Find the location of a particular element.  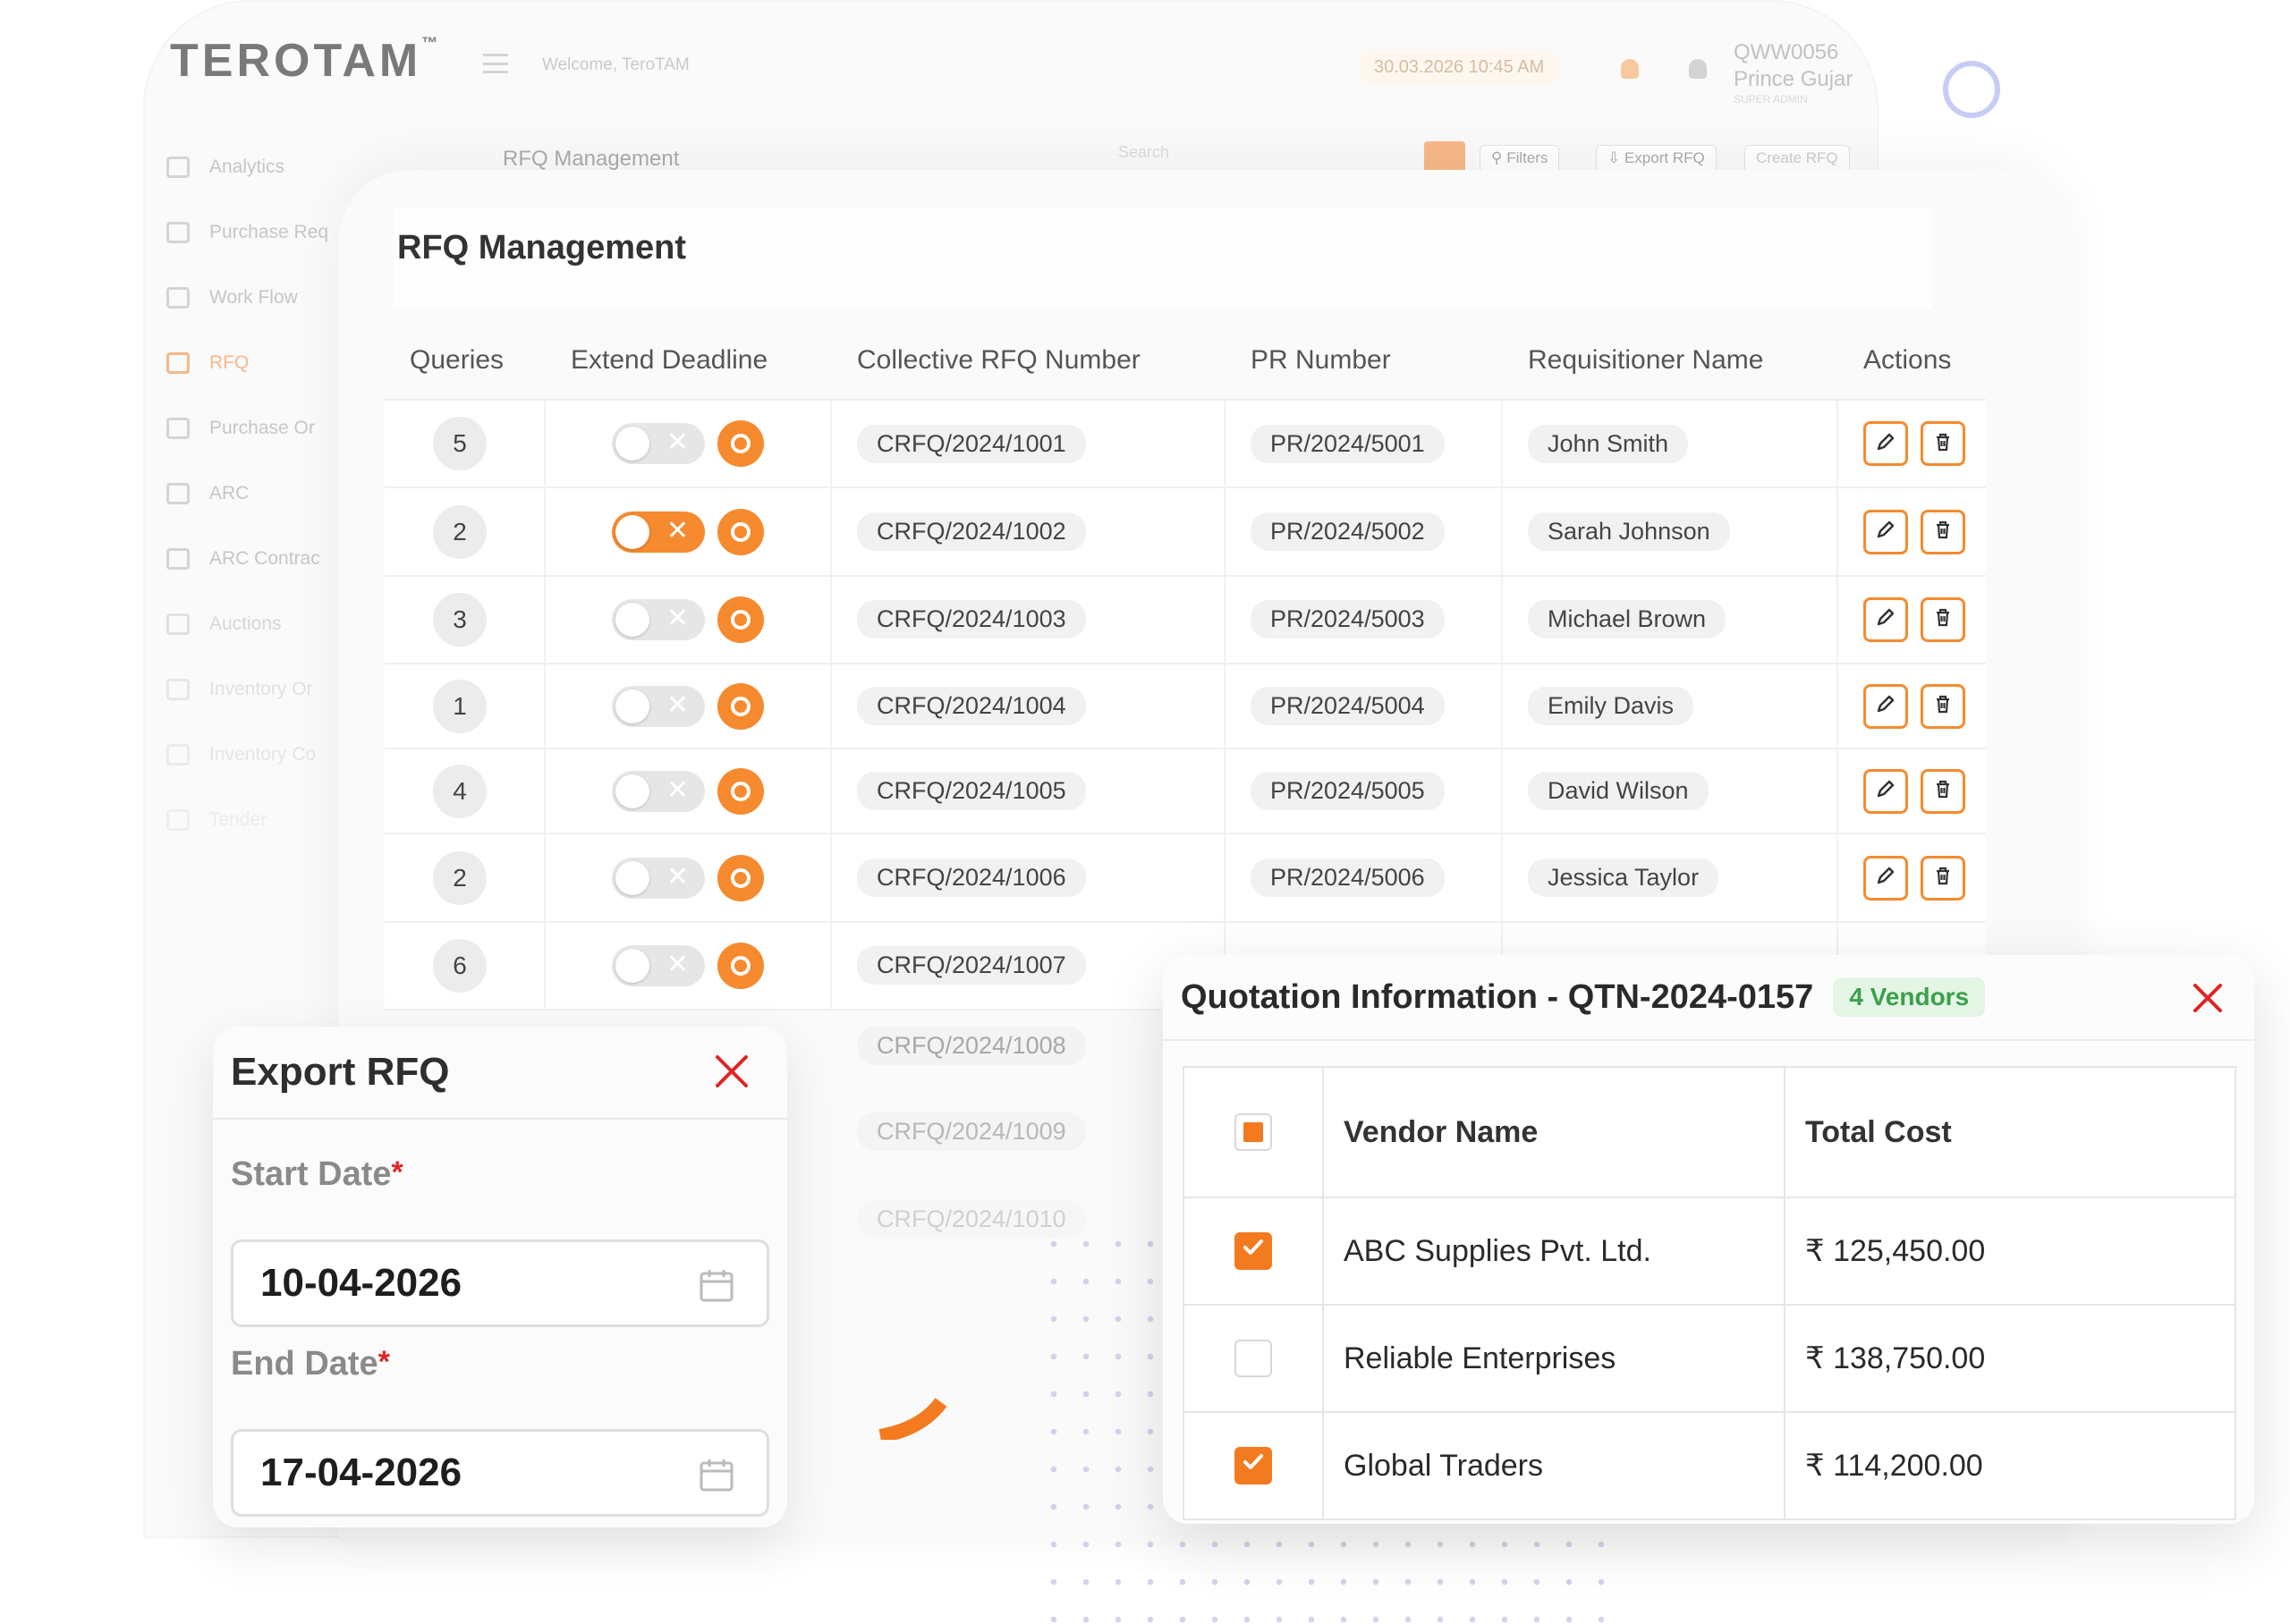

decorative-ring is located at coordinates (1971, 89).